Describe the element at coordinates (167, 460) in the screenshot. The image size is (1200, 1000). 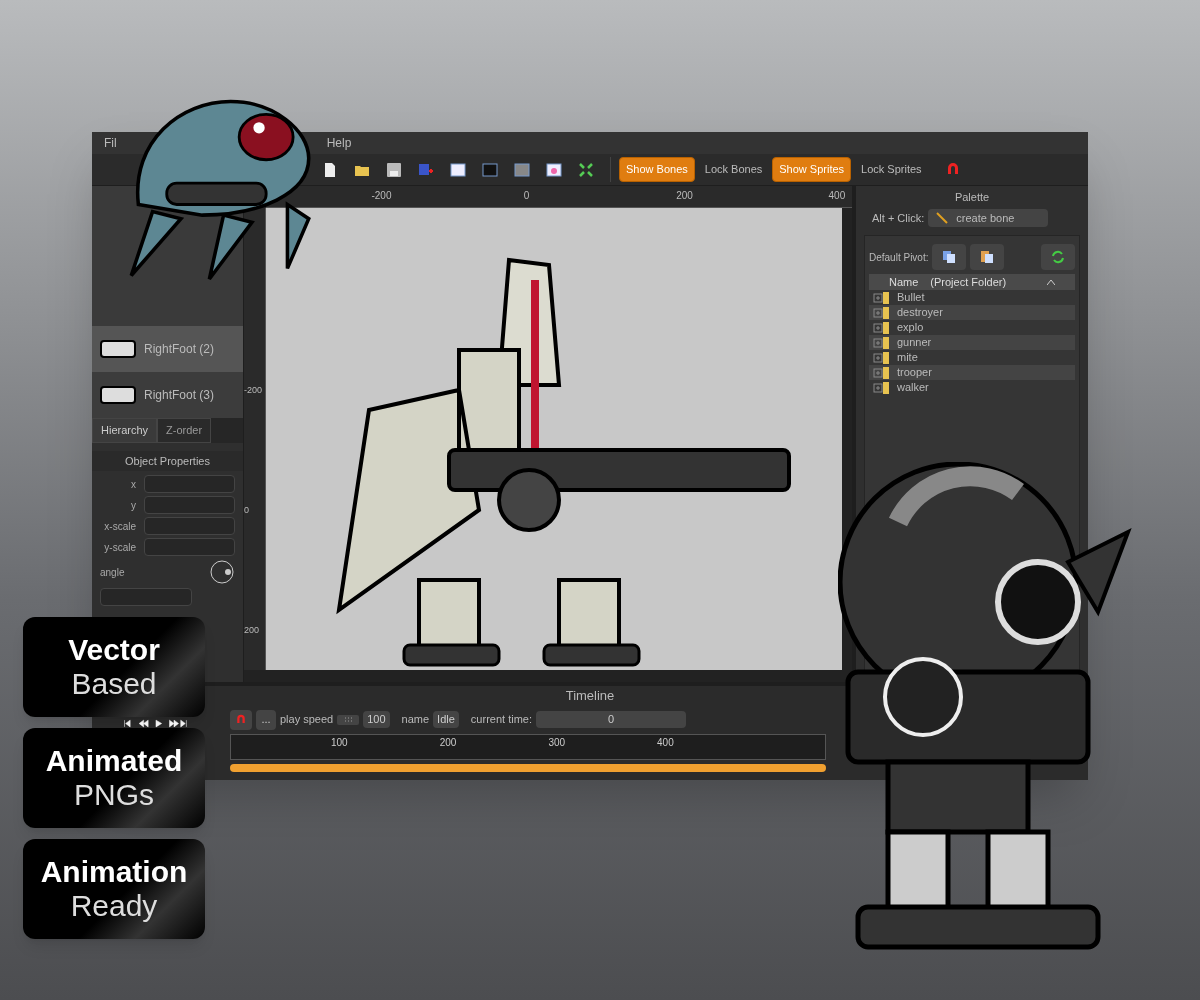
I see `panel-header: Object Properties` at that location.